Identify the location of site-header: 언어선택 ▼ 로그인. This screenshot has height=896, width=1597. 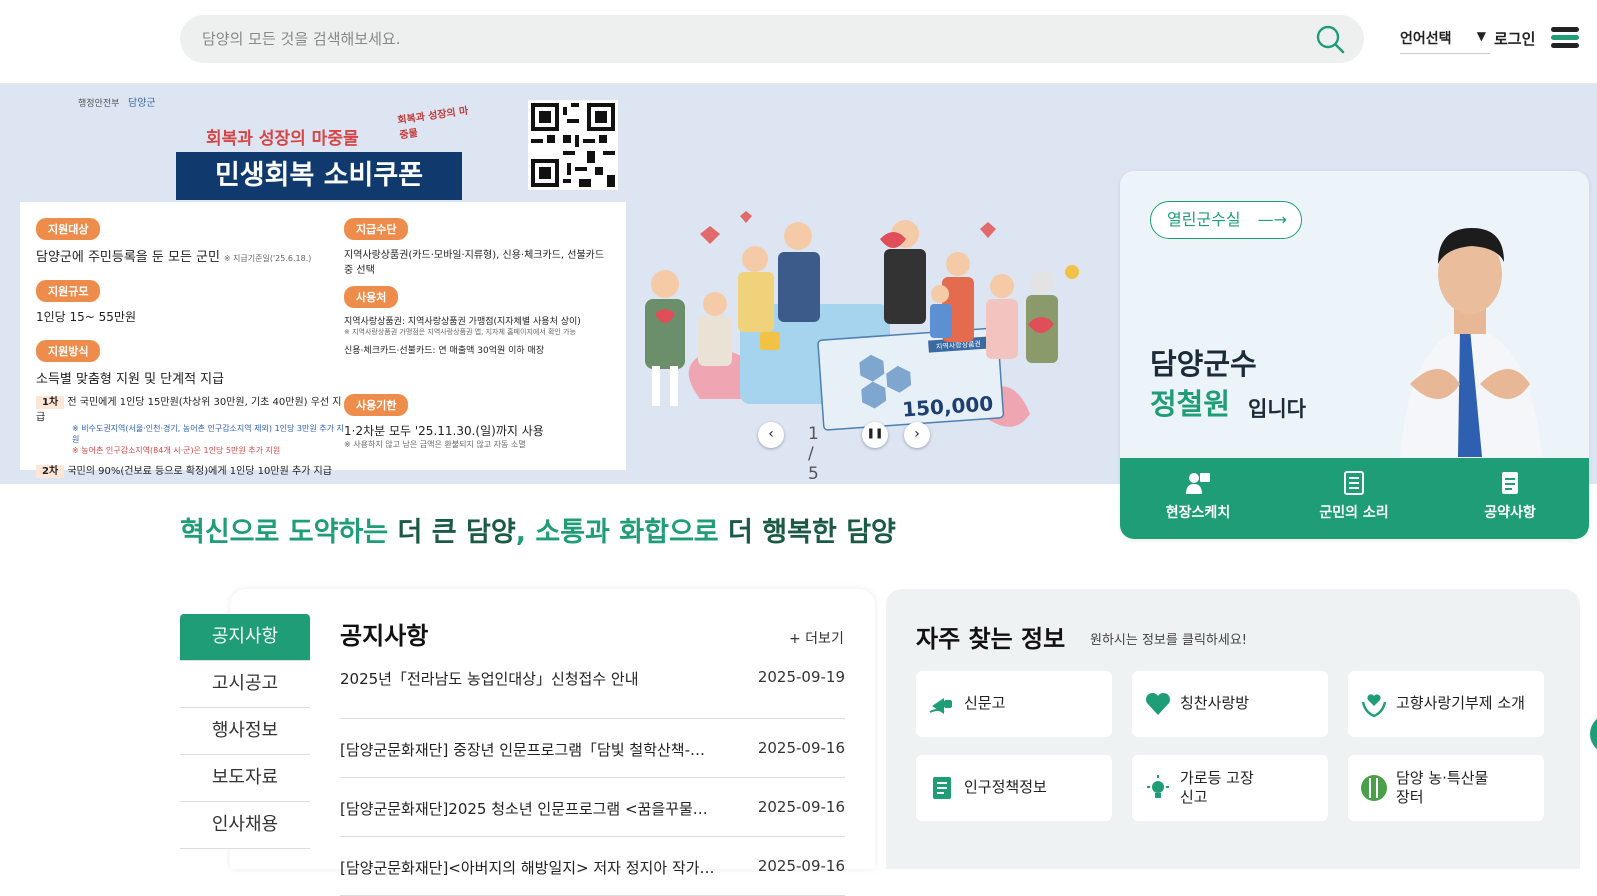
(798, 42).